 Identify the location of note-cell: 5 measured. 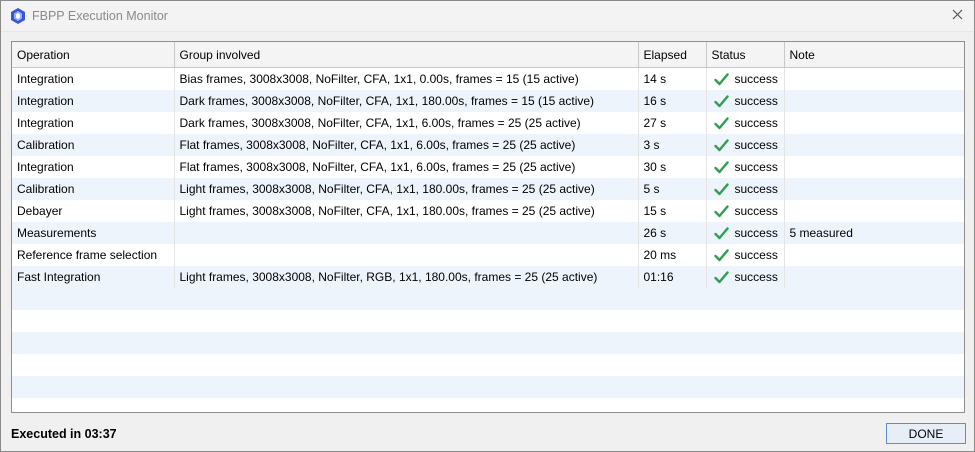
(874, 233).